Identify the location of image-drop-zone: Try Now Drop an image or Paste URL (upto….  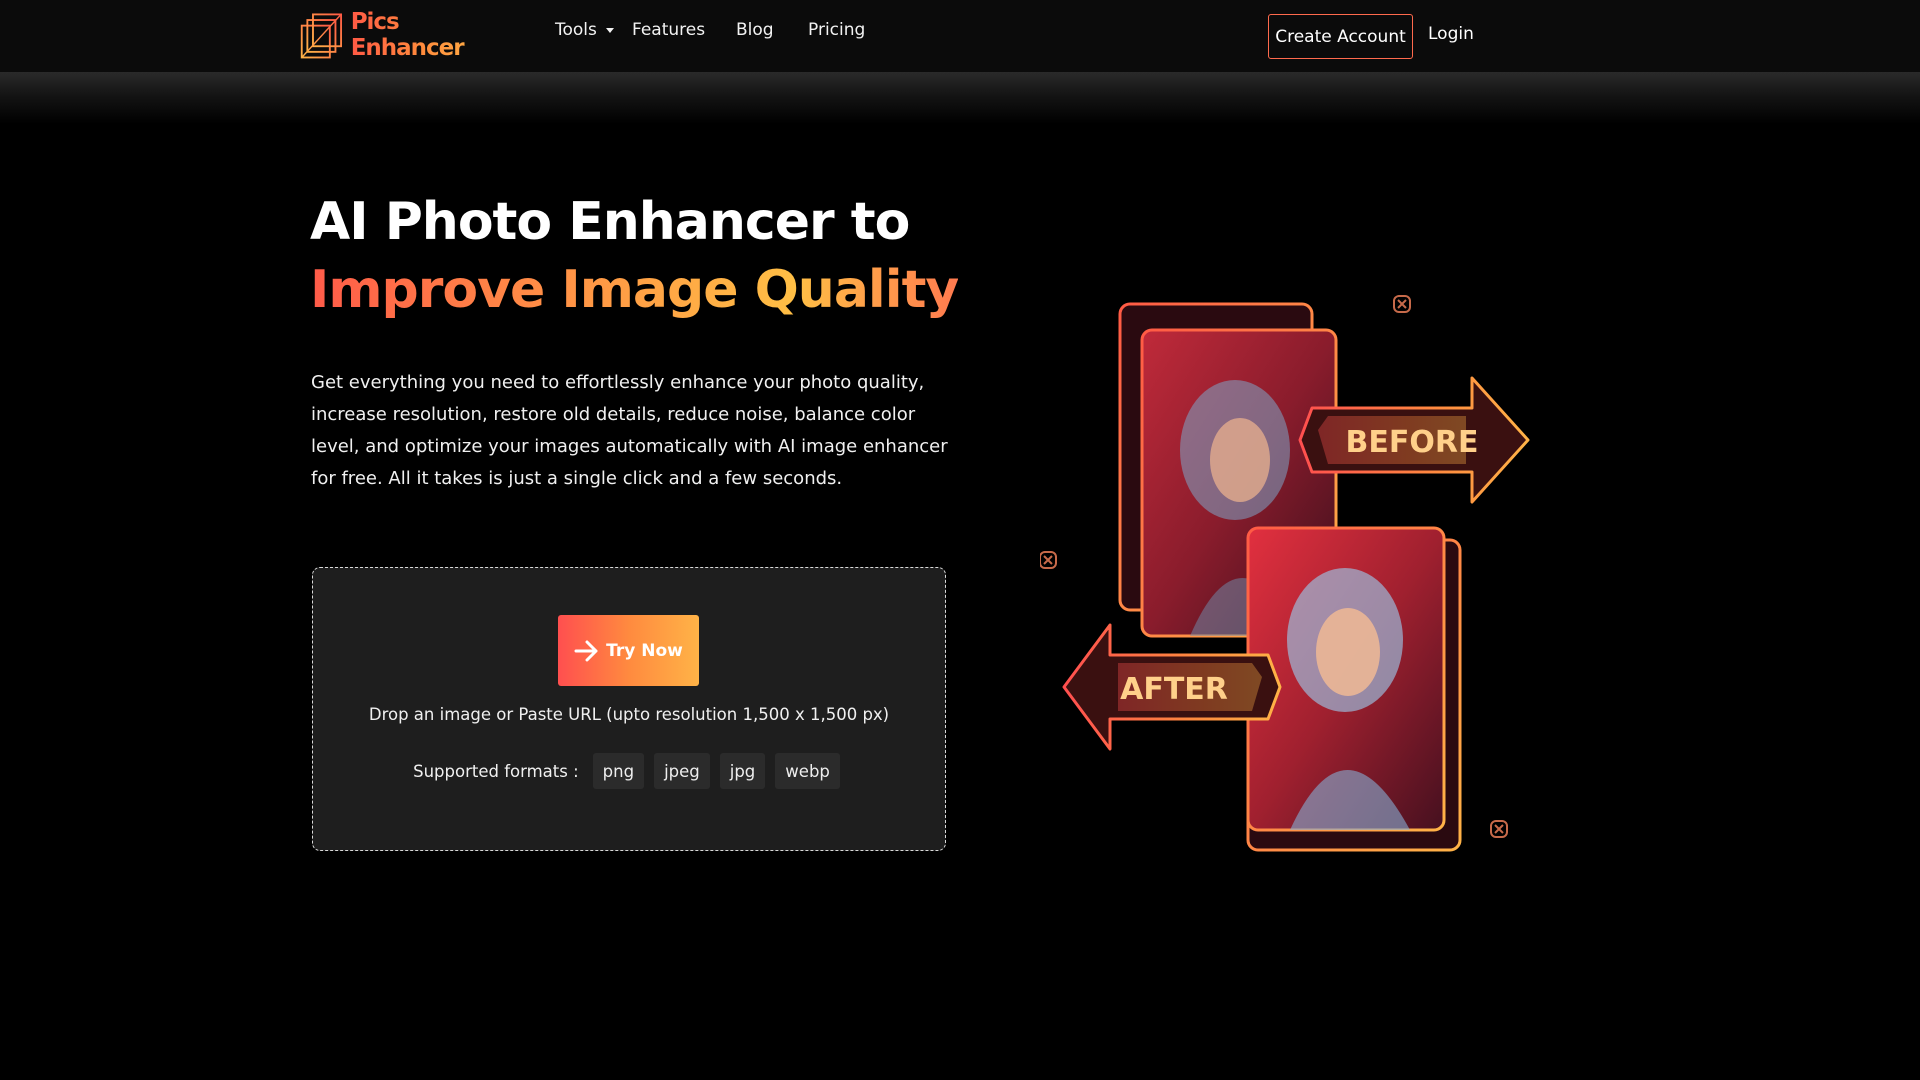
(629, 709).